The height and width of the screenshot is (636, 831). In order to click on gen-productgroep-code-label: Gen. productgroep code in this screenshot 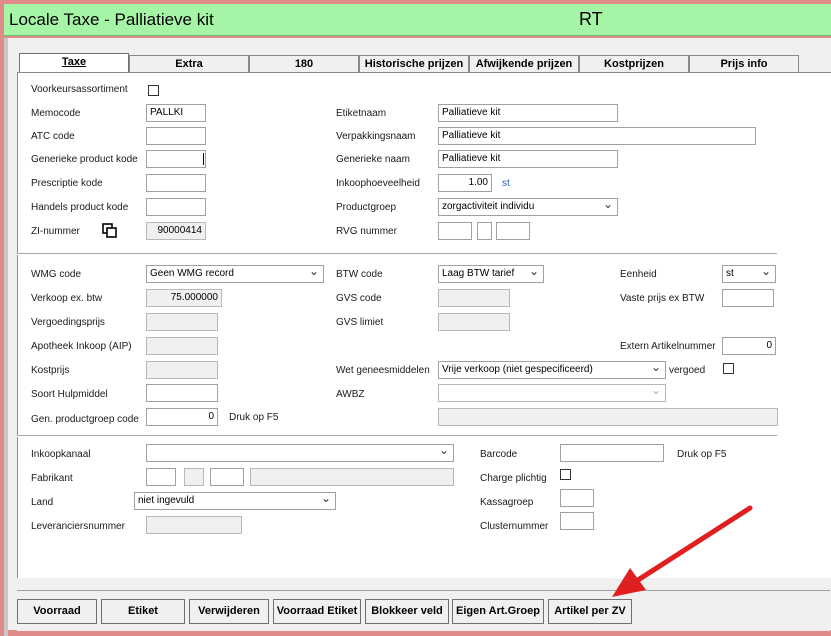, I will do `click(85, 419)`.